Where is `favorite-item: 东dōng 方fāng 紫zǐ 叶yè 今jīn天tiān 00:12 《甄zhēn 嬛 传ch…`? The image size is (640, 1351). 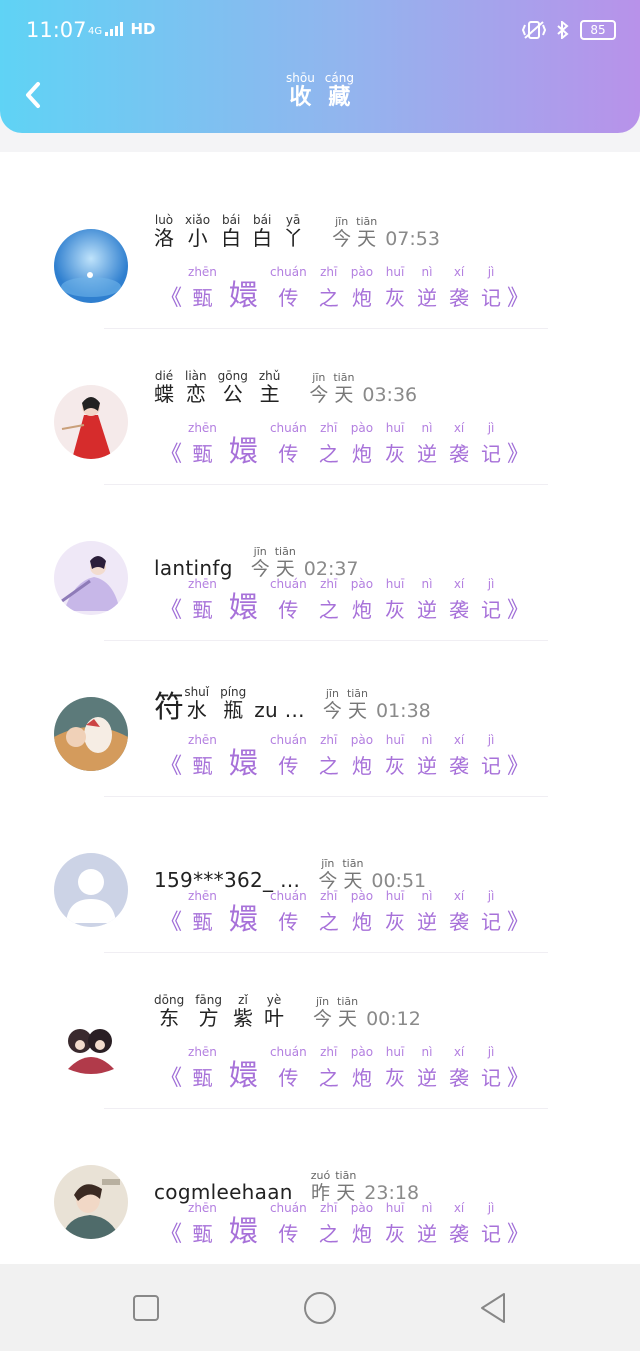 favorite-item: 东dōng 方fāng 紫zǐ 叶yè 今jīn天tiān 00:12 《甄zhēn 嬛 传ch… is located at coordinates (320, 1031).